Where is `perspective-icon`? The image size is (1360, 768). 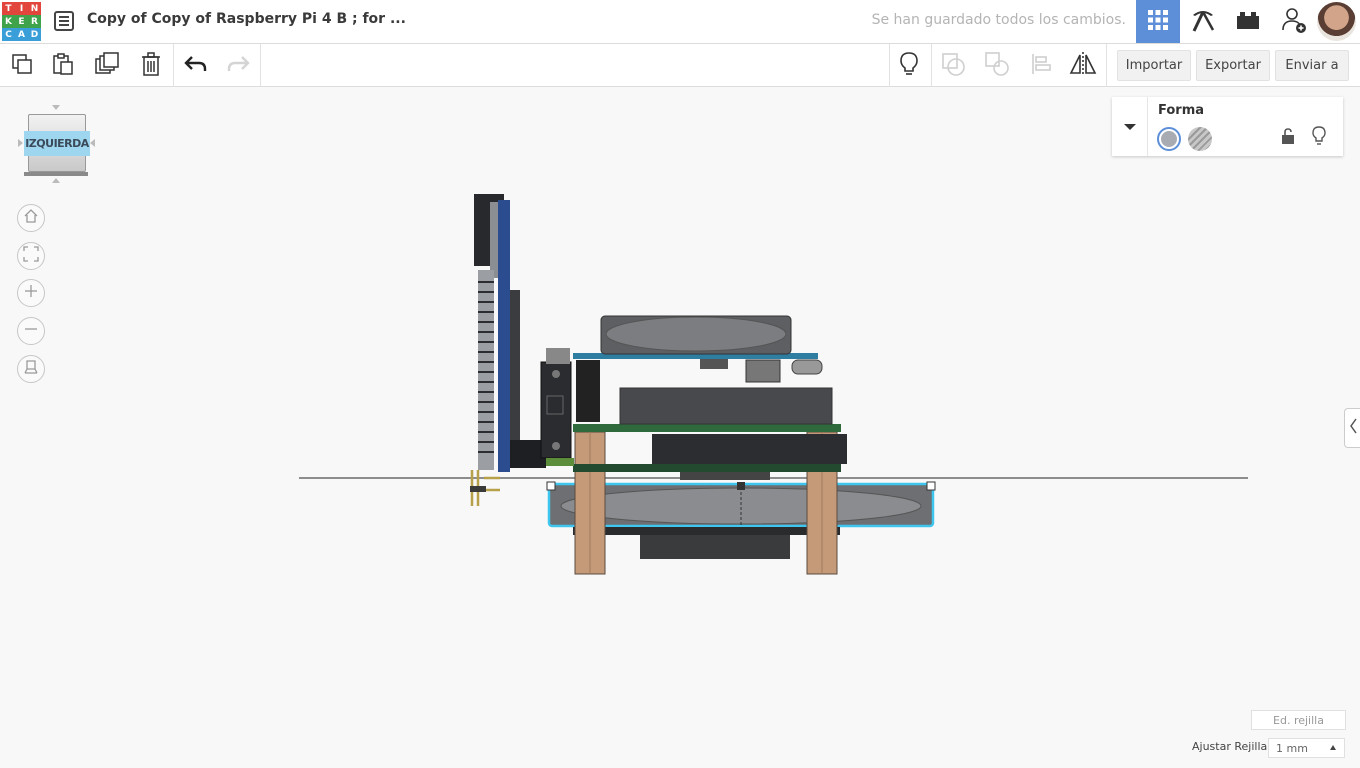
perspective-icon is located at coordinates (31, 369).